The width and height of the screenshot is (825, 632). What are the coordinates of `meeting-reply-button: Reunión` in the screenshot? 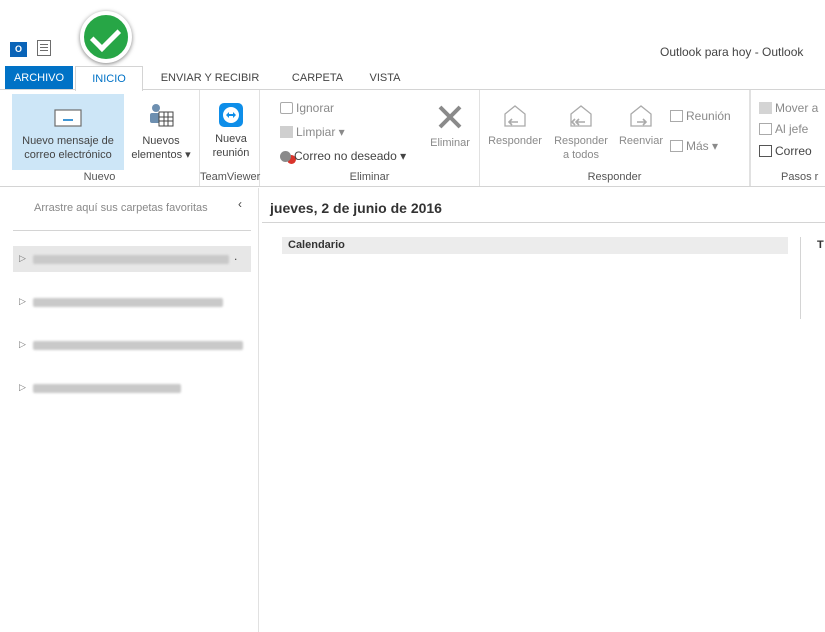 It's located at (700, 116).